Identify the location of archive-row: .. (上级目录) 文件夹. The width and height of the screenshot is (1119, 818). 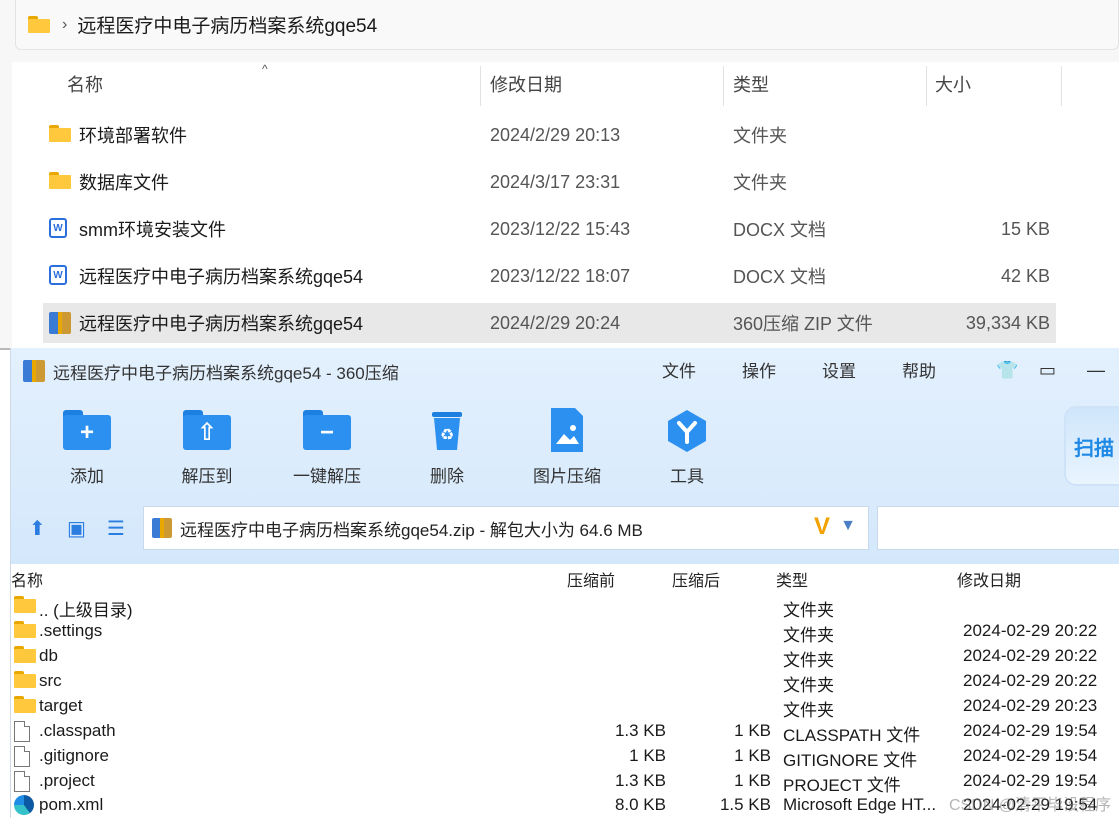
(565, 607).